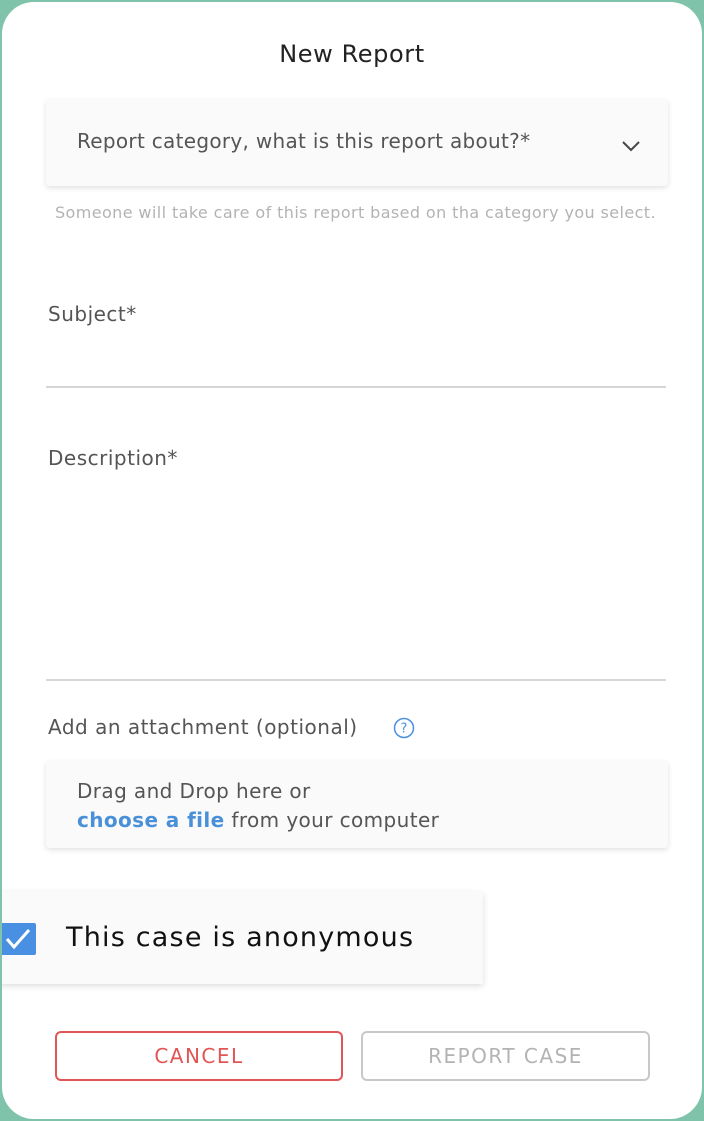  I want to click on anonymous-checkbox, so click(19, 939).